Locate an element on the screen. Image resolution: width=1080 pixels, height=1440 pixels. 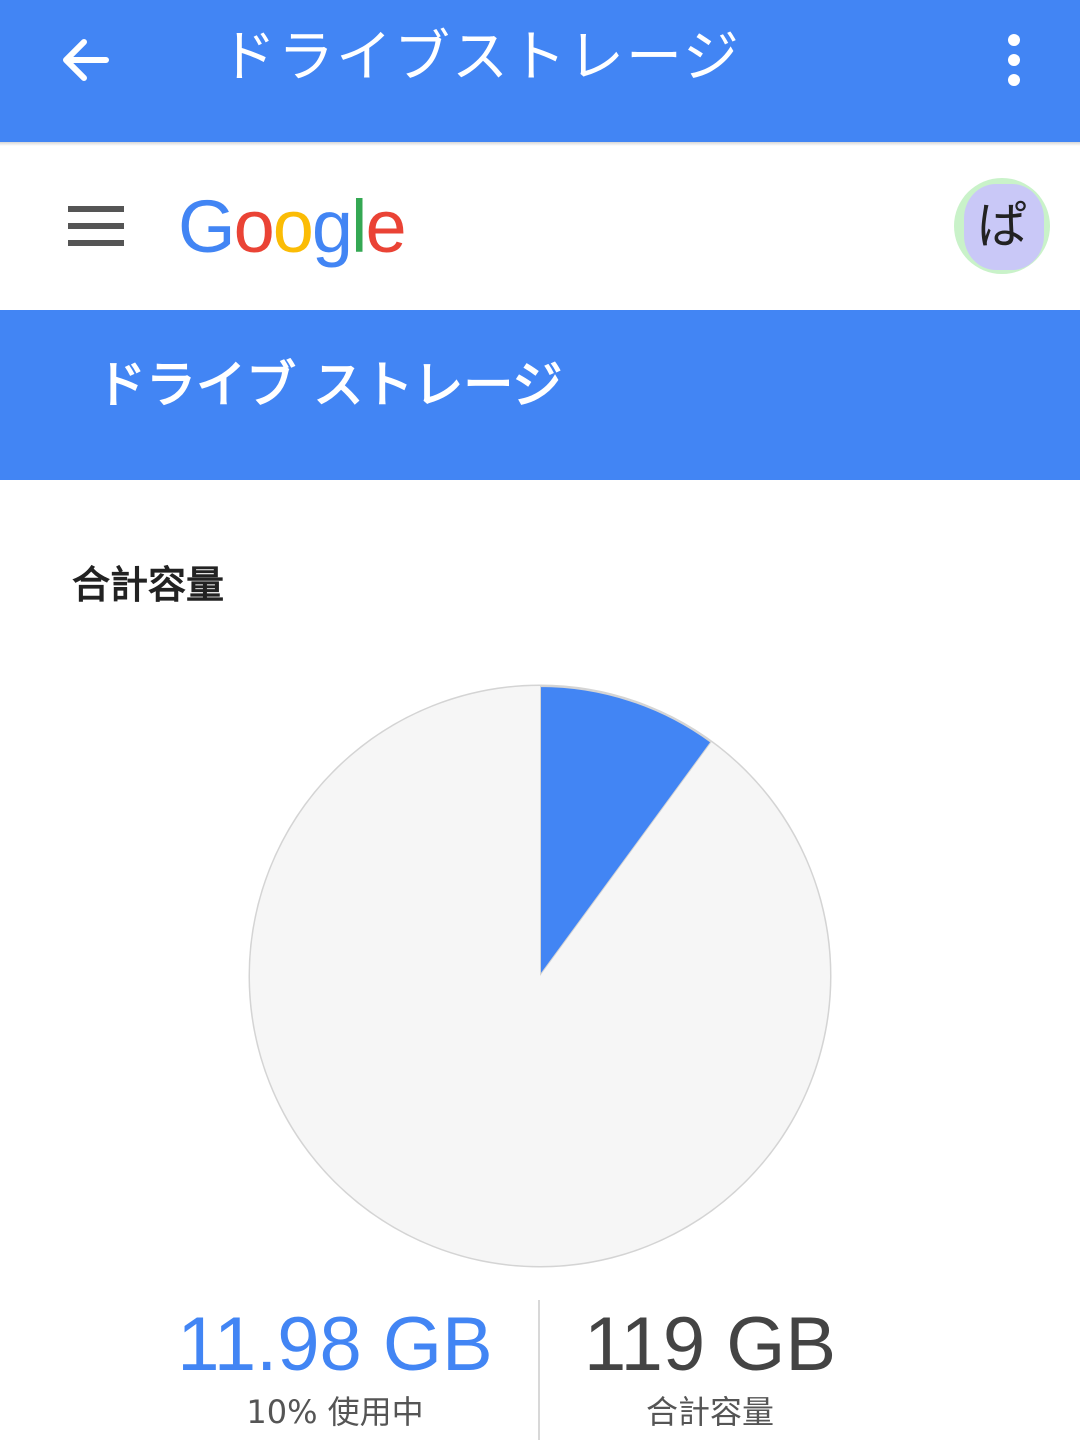
google-header: Google ぱ is located at coordinates (540, 228).